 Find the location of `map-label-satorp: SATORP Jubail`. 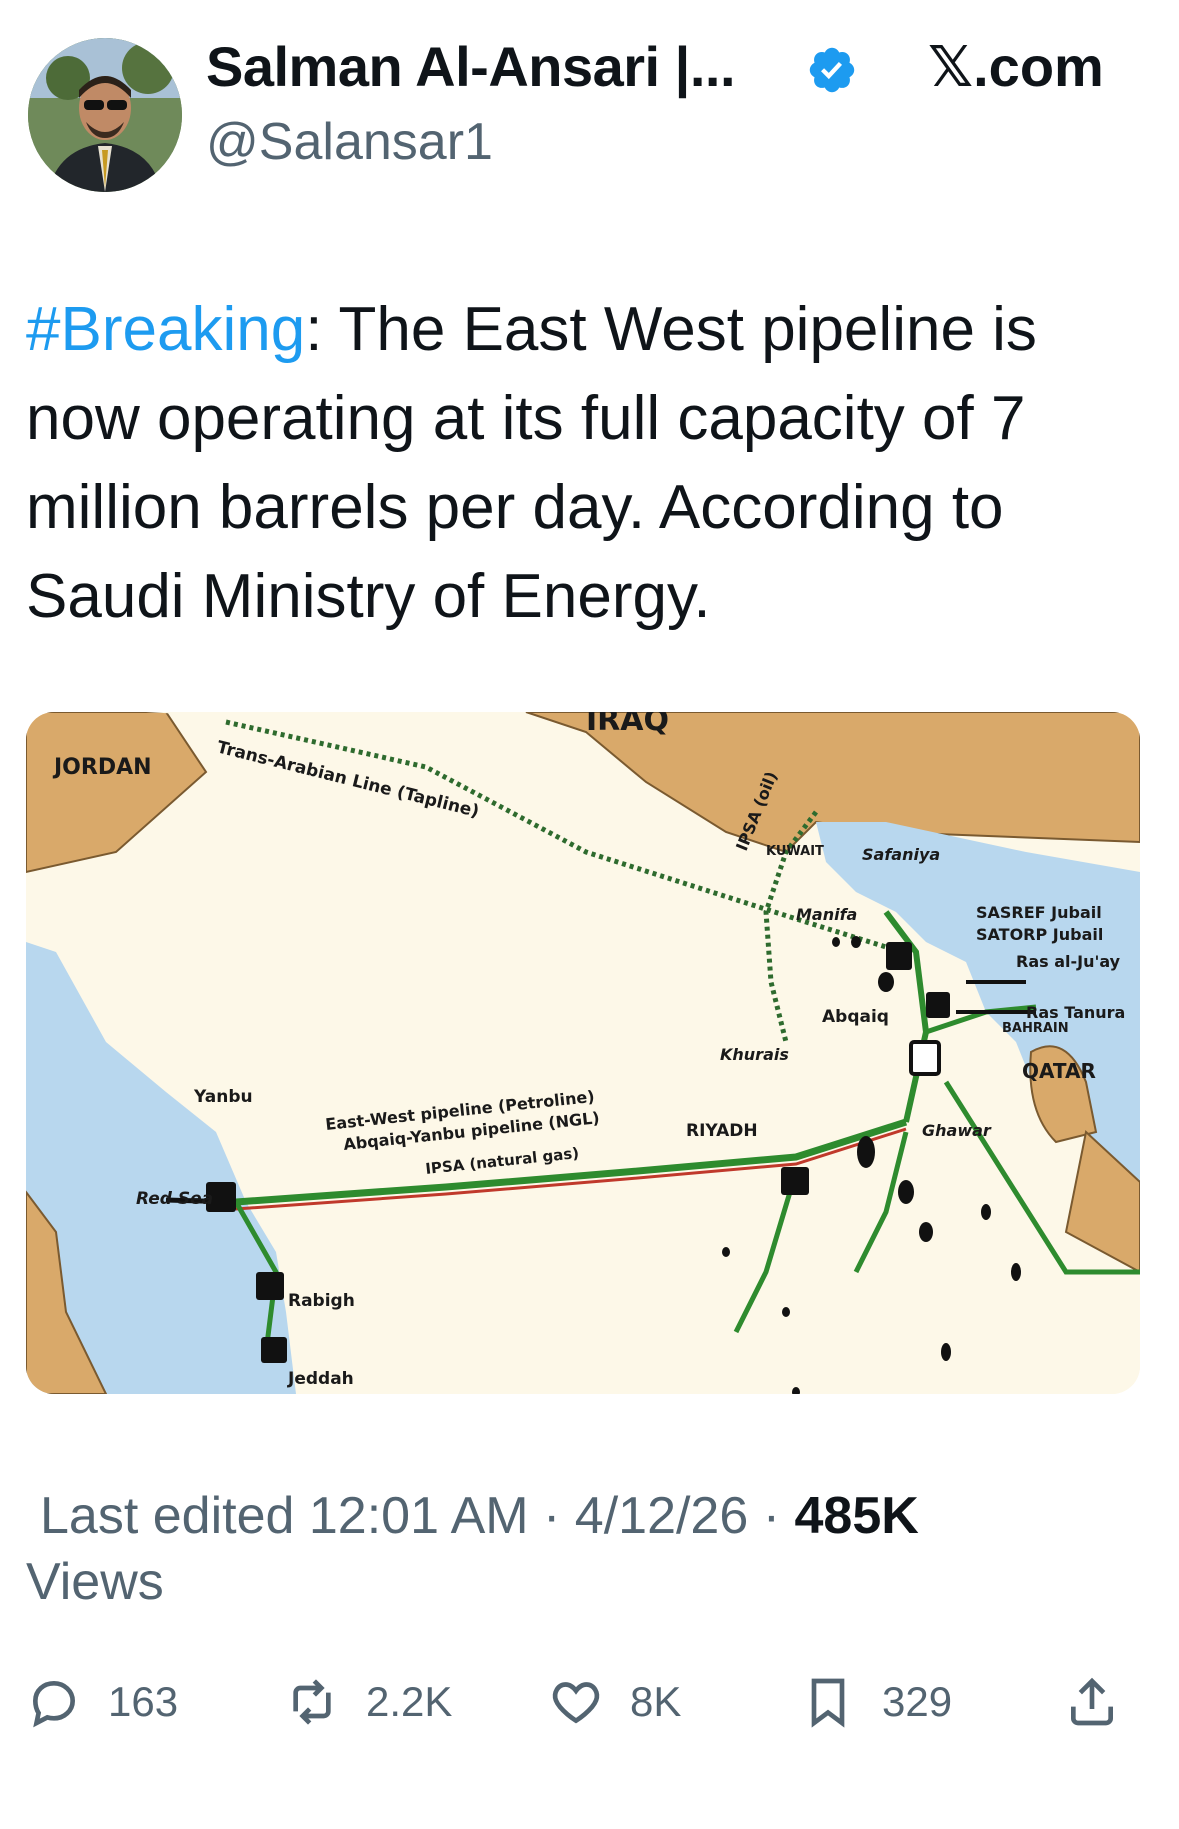

map-label-satorp: SATORP Jubail is located at coordinates (1039, 934).